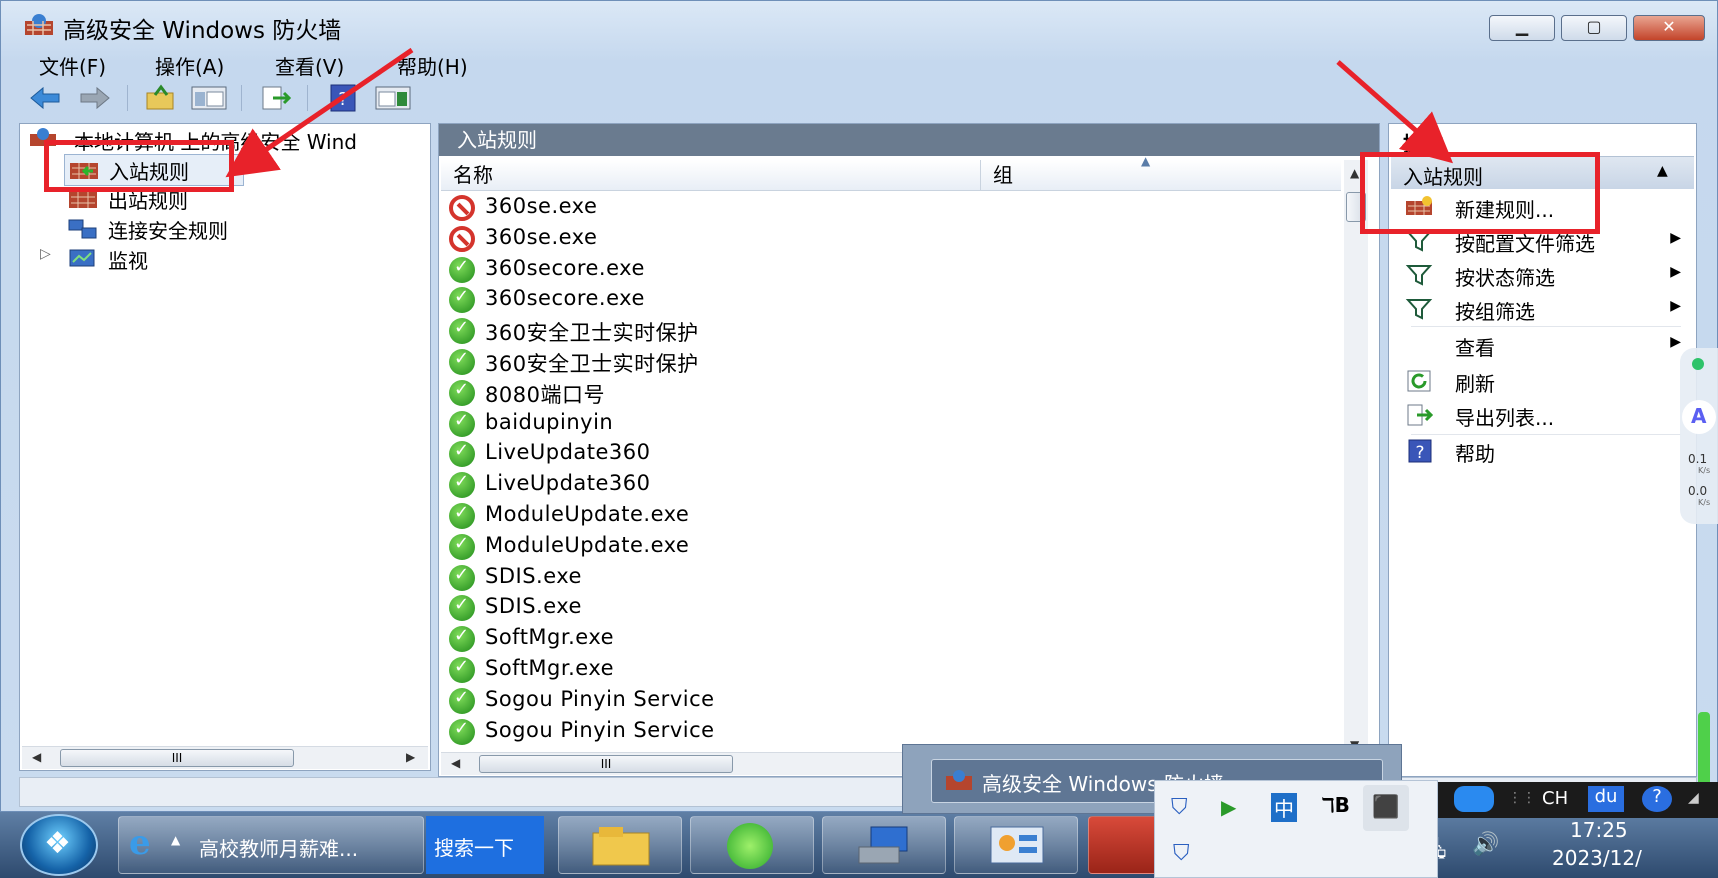  I want to click on ime-du: du, so click(1606, 799).